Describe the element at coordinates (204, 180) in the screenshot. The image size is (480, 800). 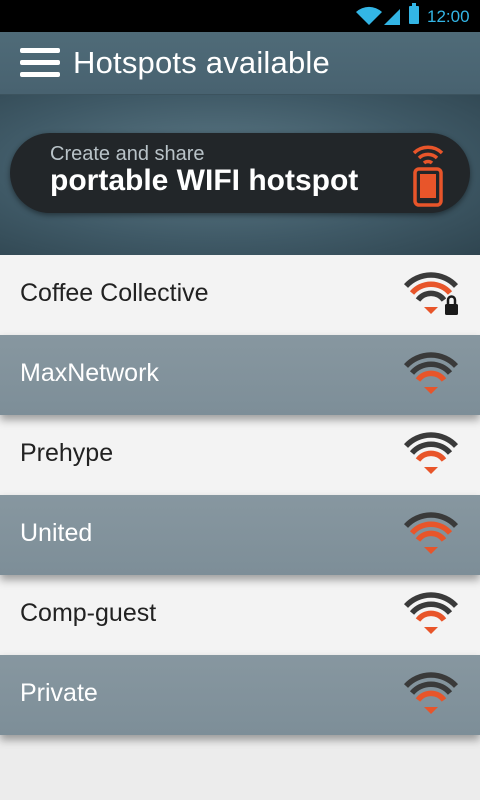
I see `share-title: portable WIFI hotspot` at that location.